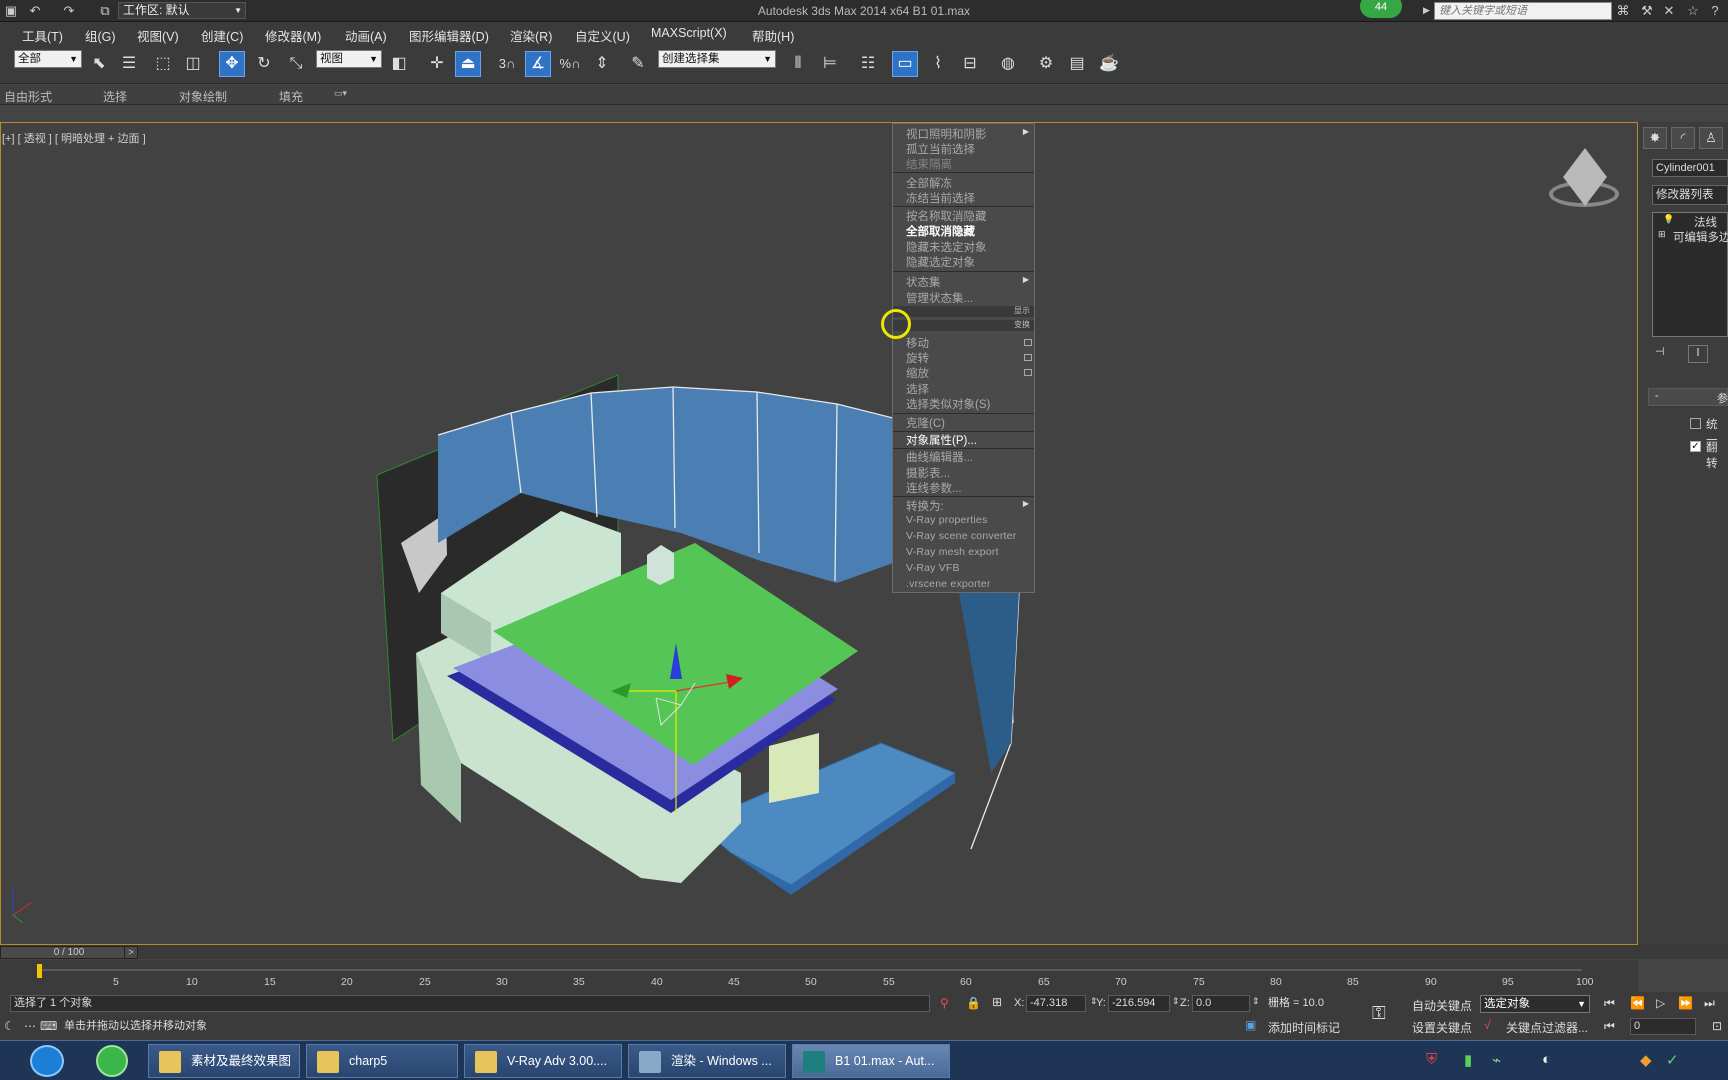 Image resolution: width=1728 pixels, height=1080 pixels. Describe the element at coordinates (296, 64) in the screenshot. I see `select-scale-icon: ⤡` at that location.